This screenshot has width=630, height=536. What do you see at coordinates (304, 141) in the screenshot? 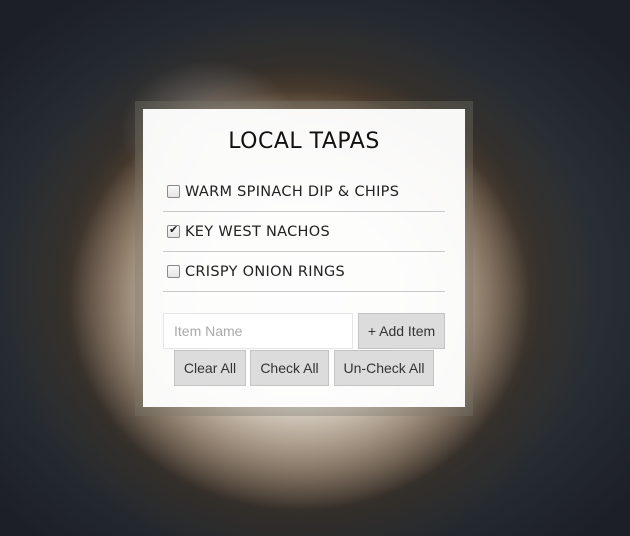
I see `card-title: LOCAL TAPAS` at bounding box center [304, 141].